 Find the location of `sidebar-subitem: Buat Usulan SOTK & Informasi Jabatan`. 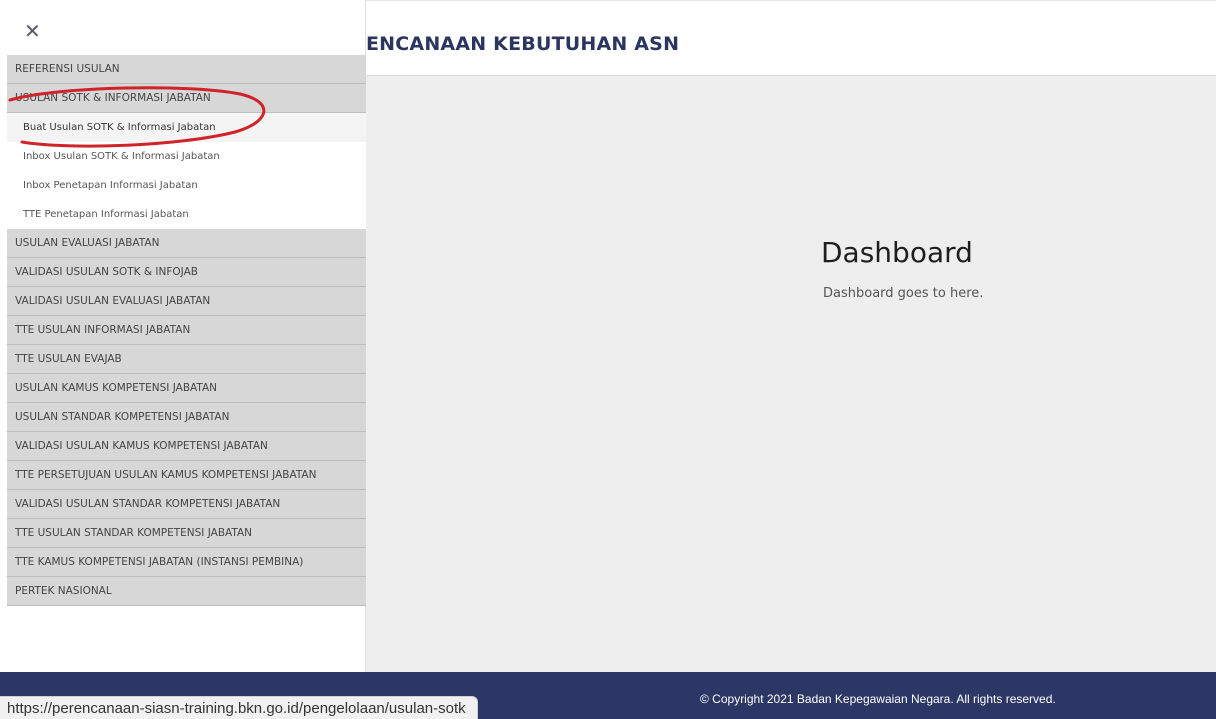

sidebar-subitem: Buat Usulan SOTK & Informasi Jabatan is located at coordinates (186, 127).